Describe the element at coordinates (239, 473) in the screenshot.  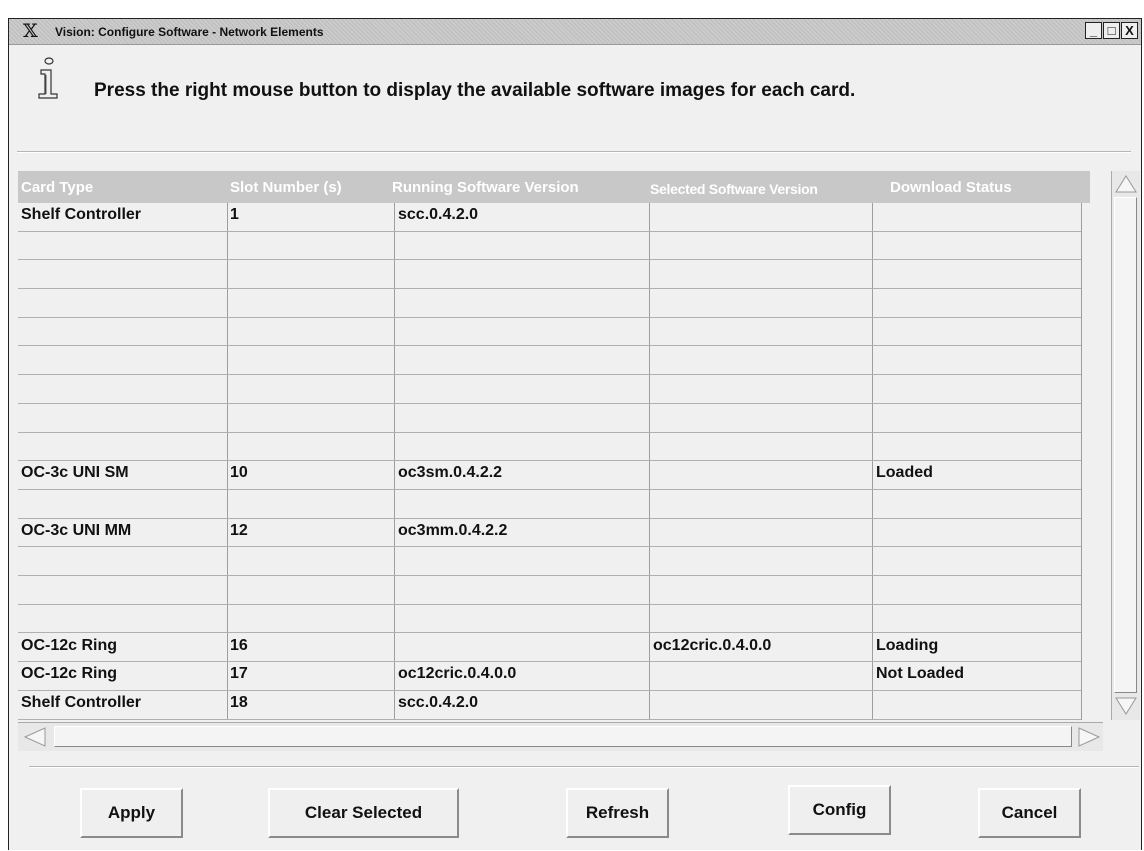
I see `cell-slot-number: 10` at that location.